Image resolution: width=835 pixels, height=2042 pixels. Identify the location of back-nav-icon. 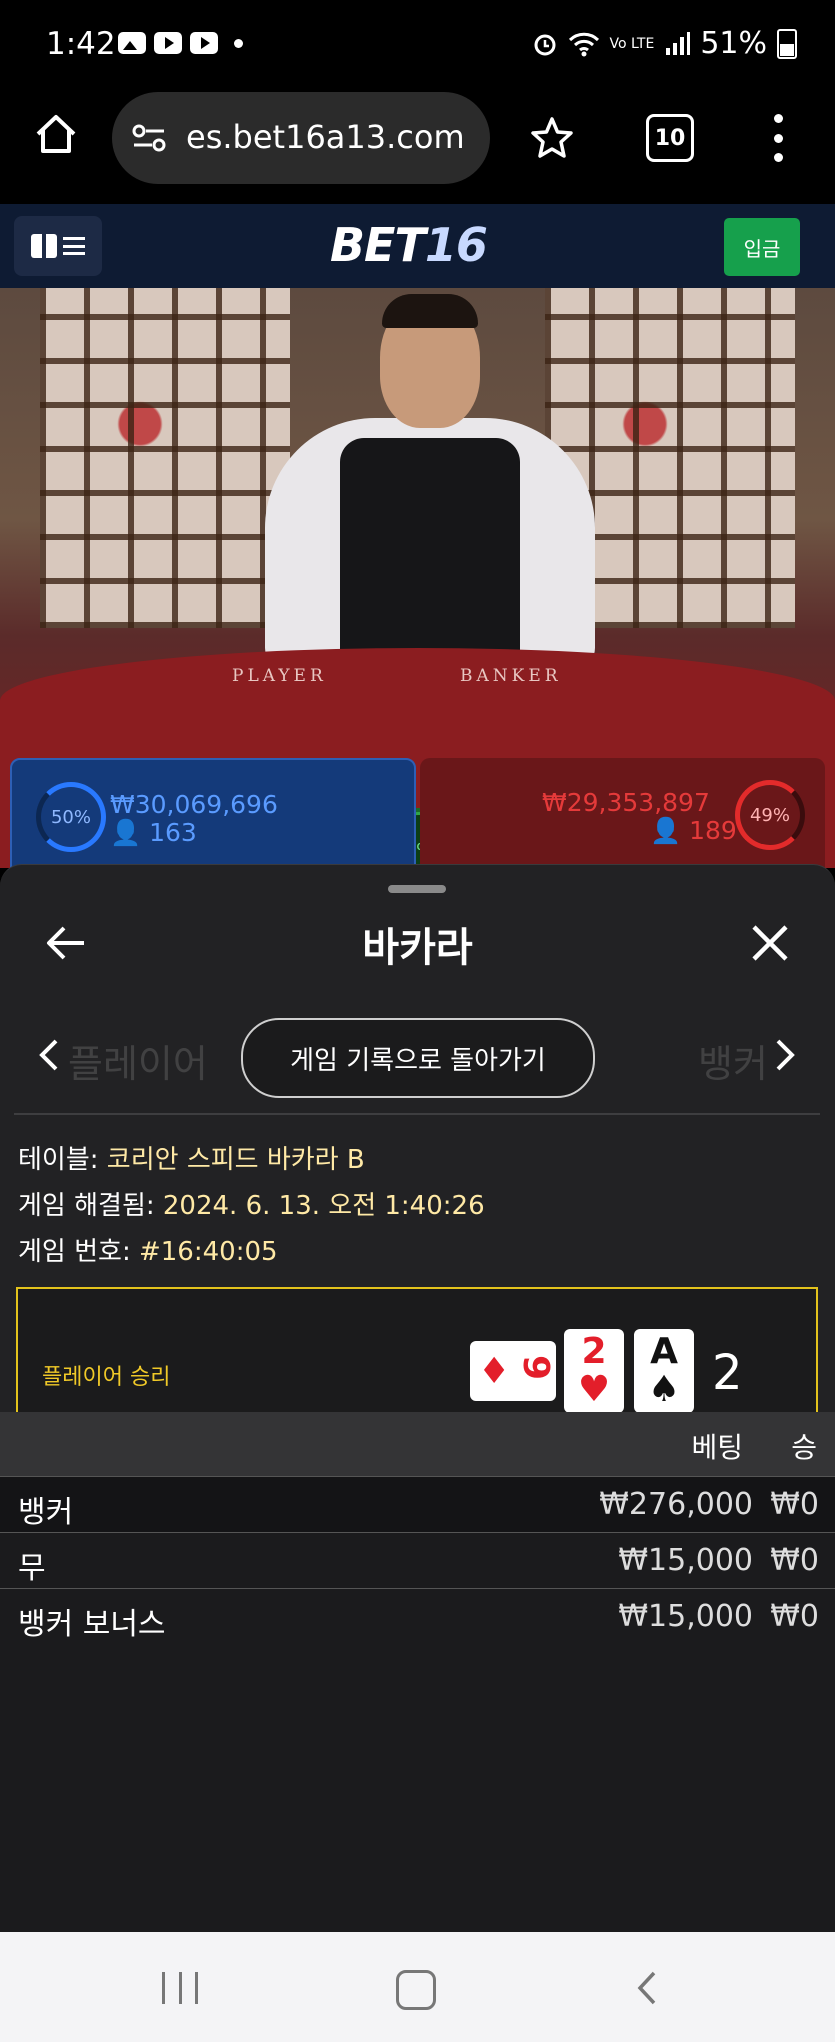
(647, 1988).